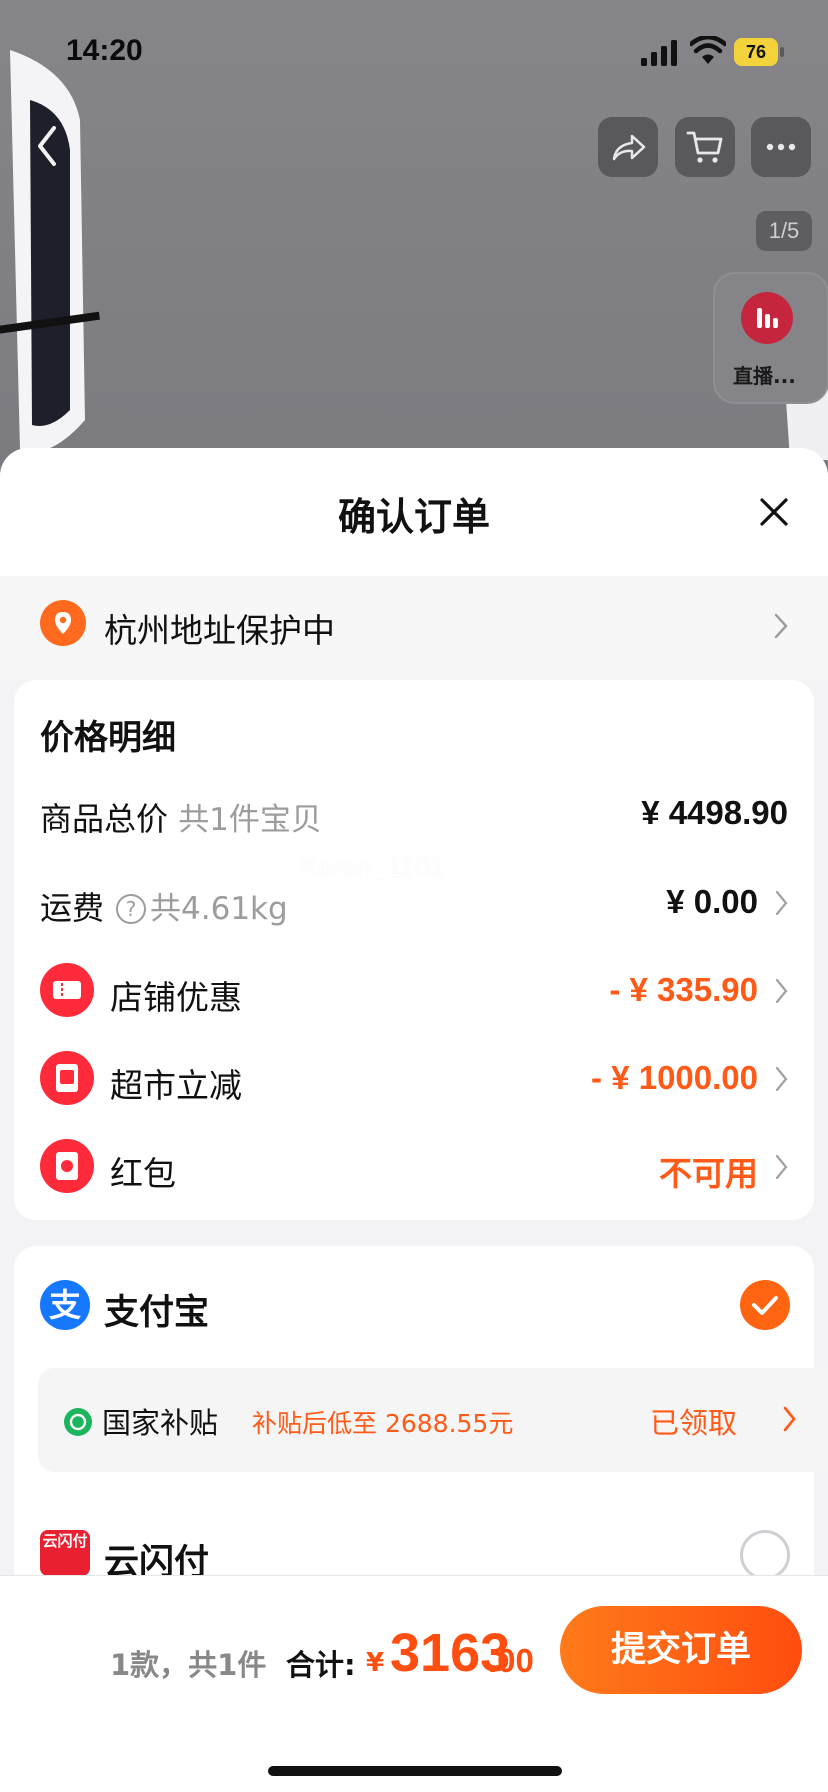  Describe the element at coordinates (50, 251) in the screenshot. I see `product-image` at that location.